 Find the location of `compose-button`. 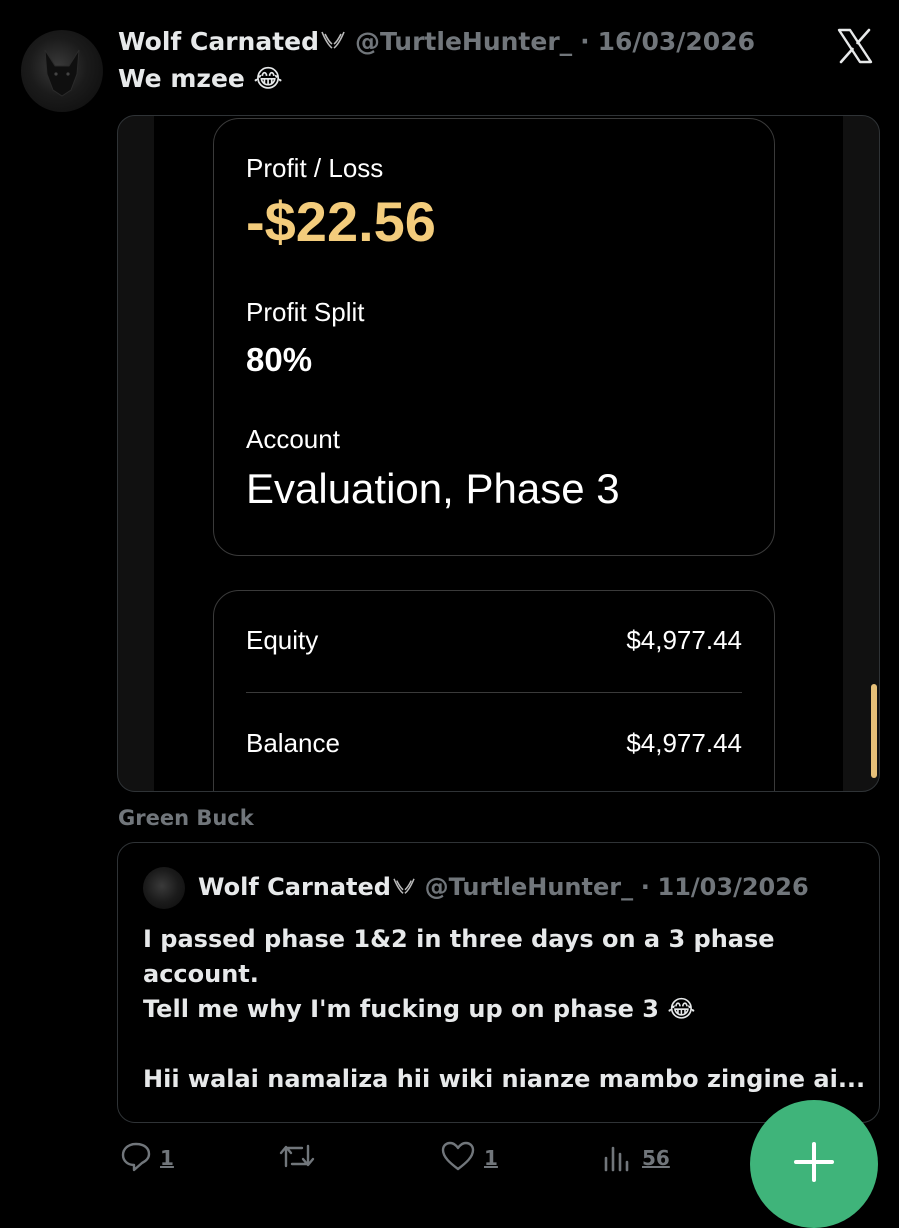

compose-button is located at coordinates (814, 1164).